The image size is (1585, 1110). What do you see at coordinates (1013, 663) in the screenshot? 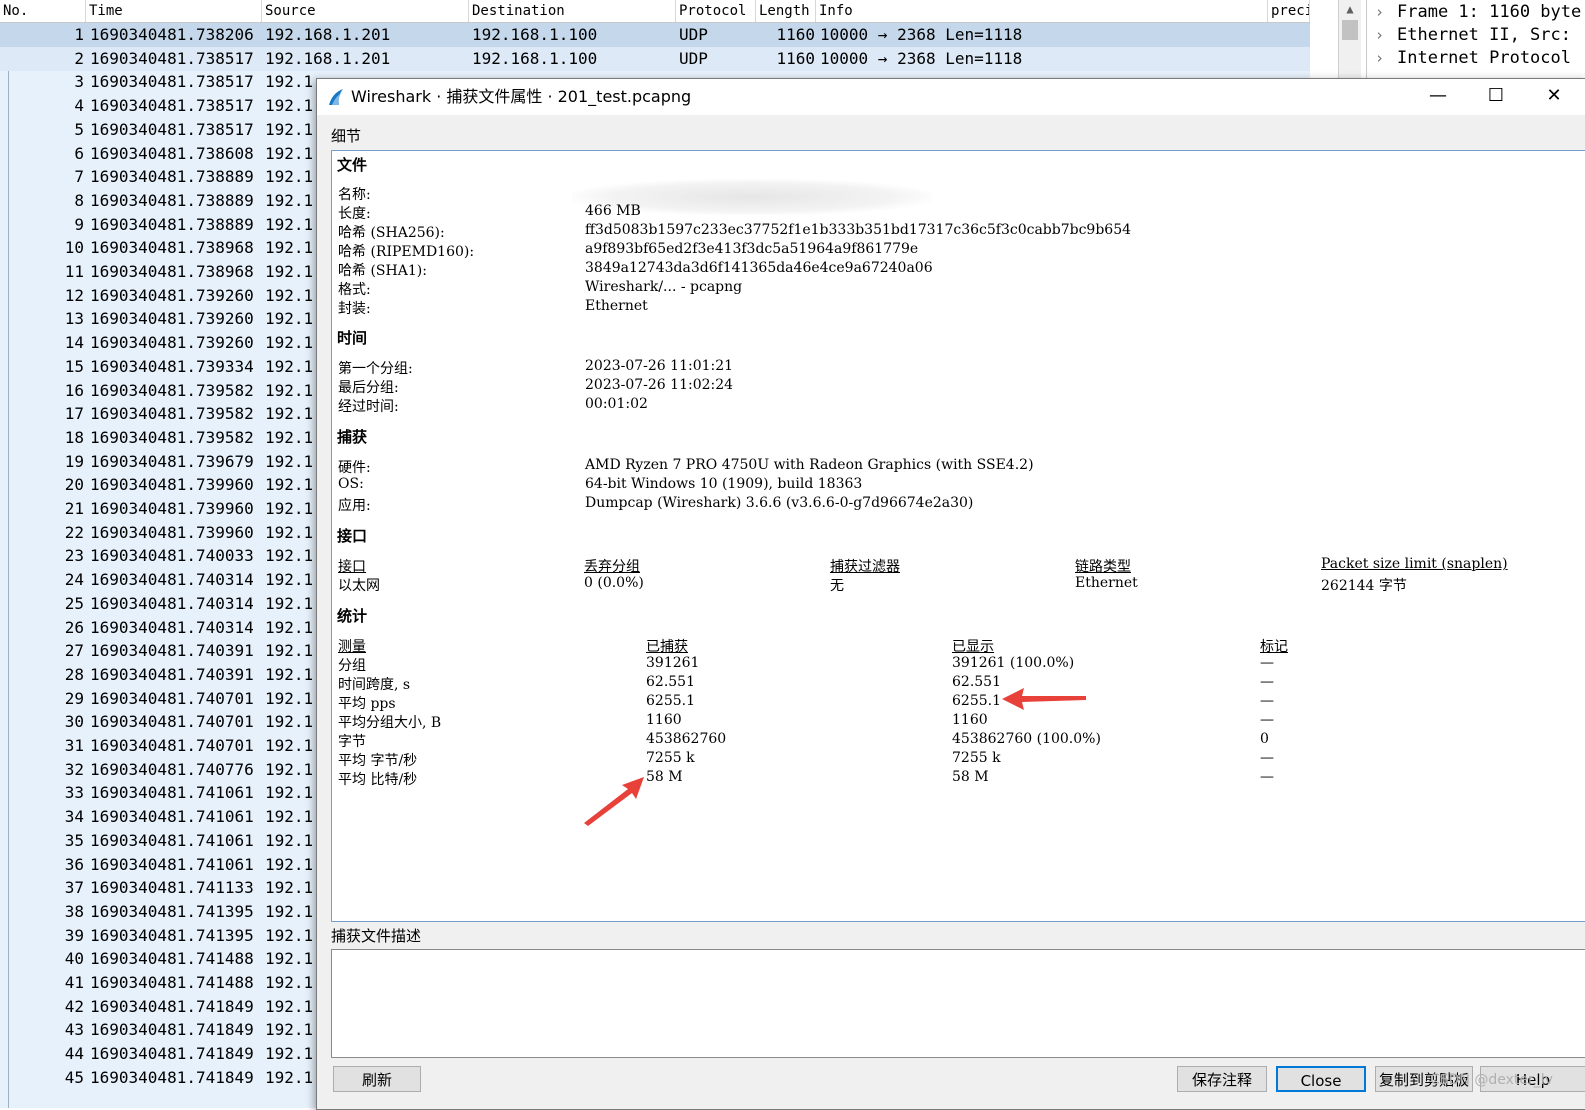
I see `stat-displayed: 391261 (100.0%)` at bounding box center [1013, 663].